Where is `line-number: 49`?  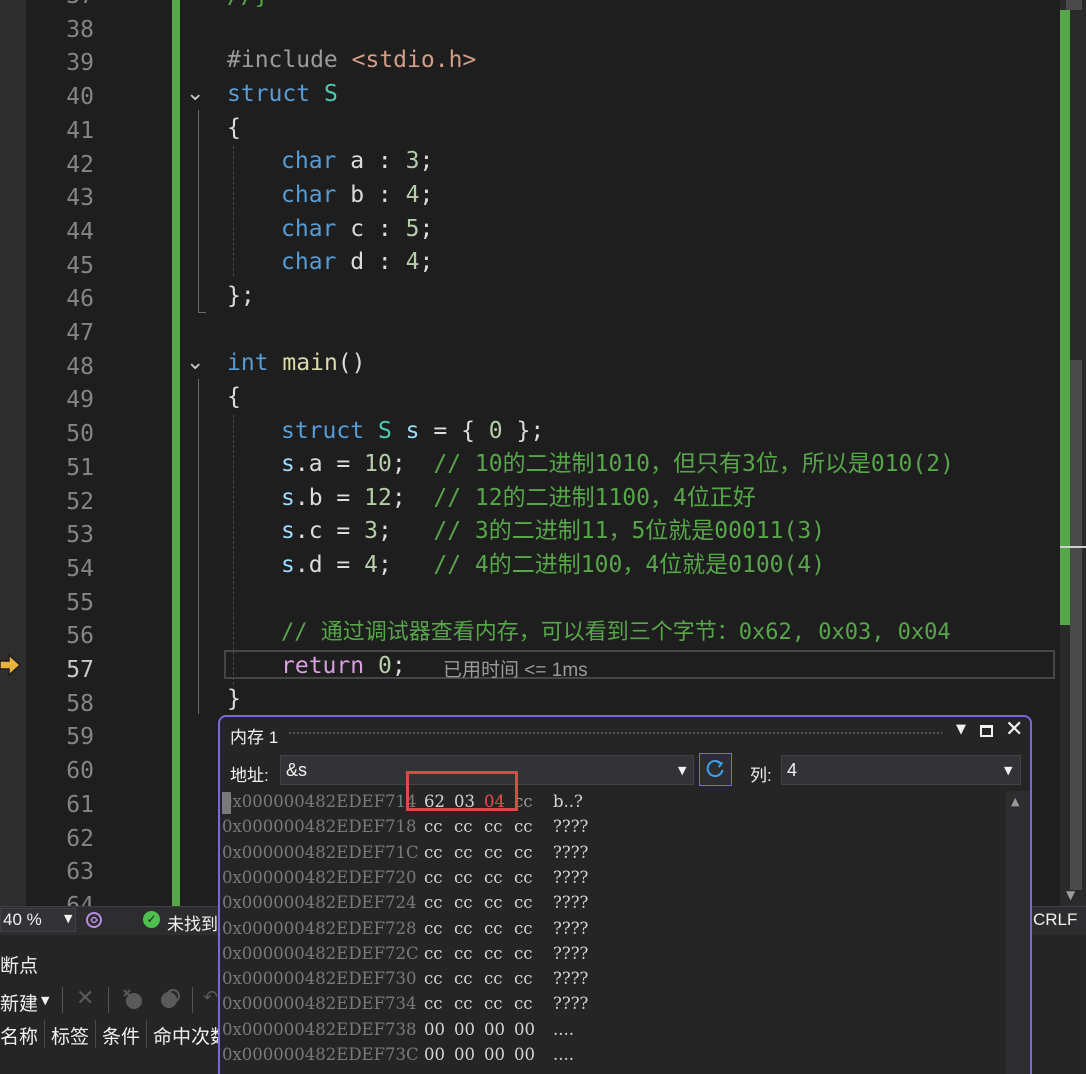
line-number: 49 is located at coordinates (67, 401).